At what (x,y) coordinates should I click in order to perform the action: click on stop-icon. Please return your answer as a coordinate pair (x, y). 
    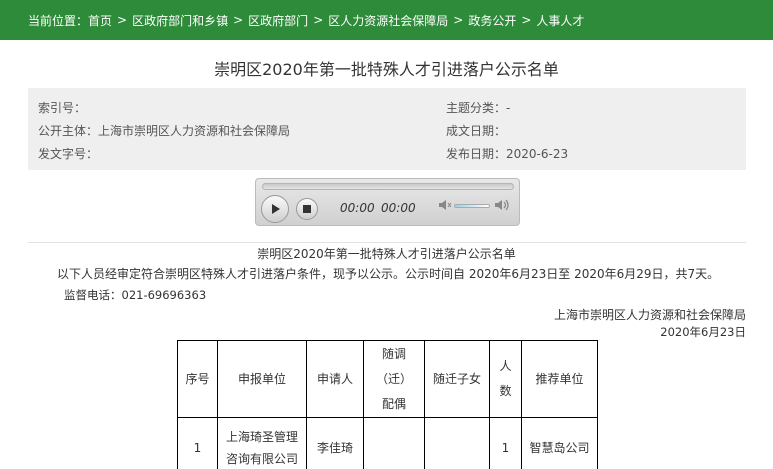
    Looking at the image, I should click on (307, 209).